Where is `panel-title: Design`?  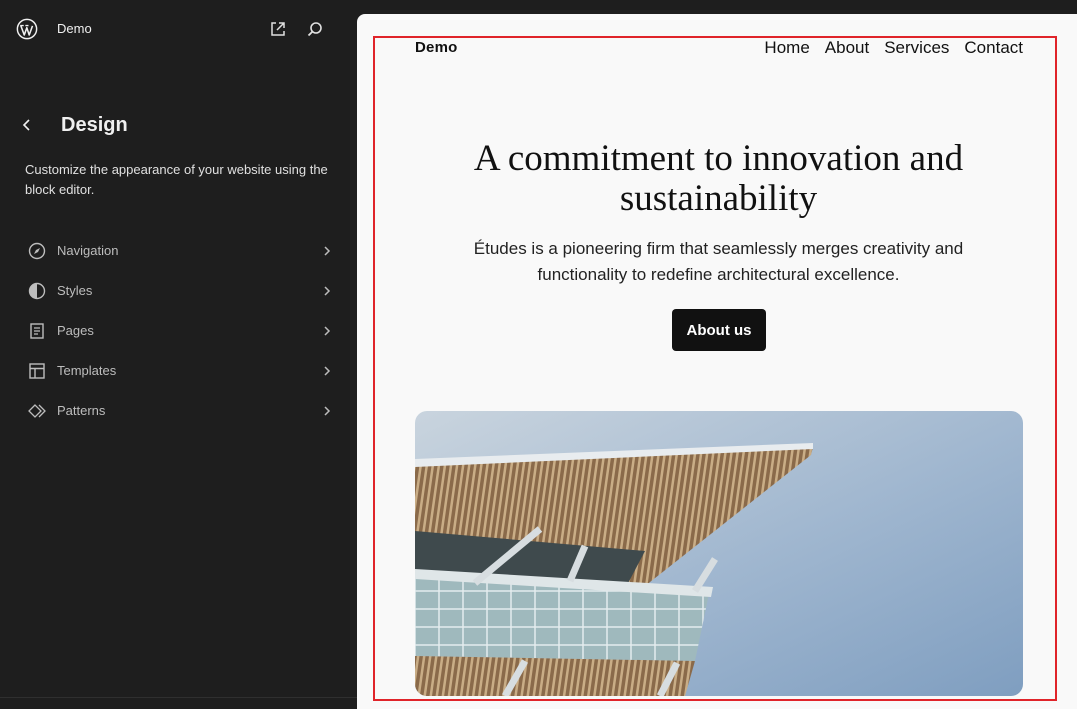 panel-title: Design is located at coordinates (94, 125).